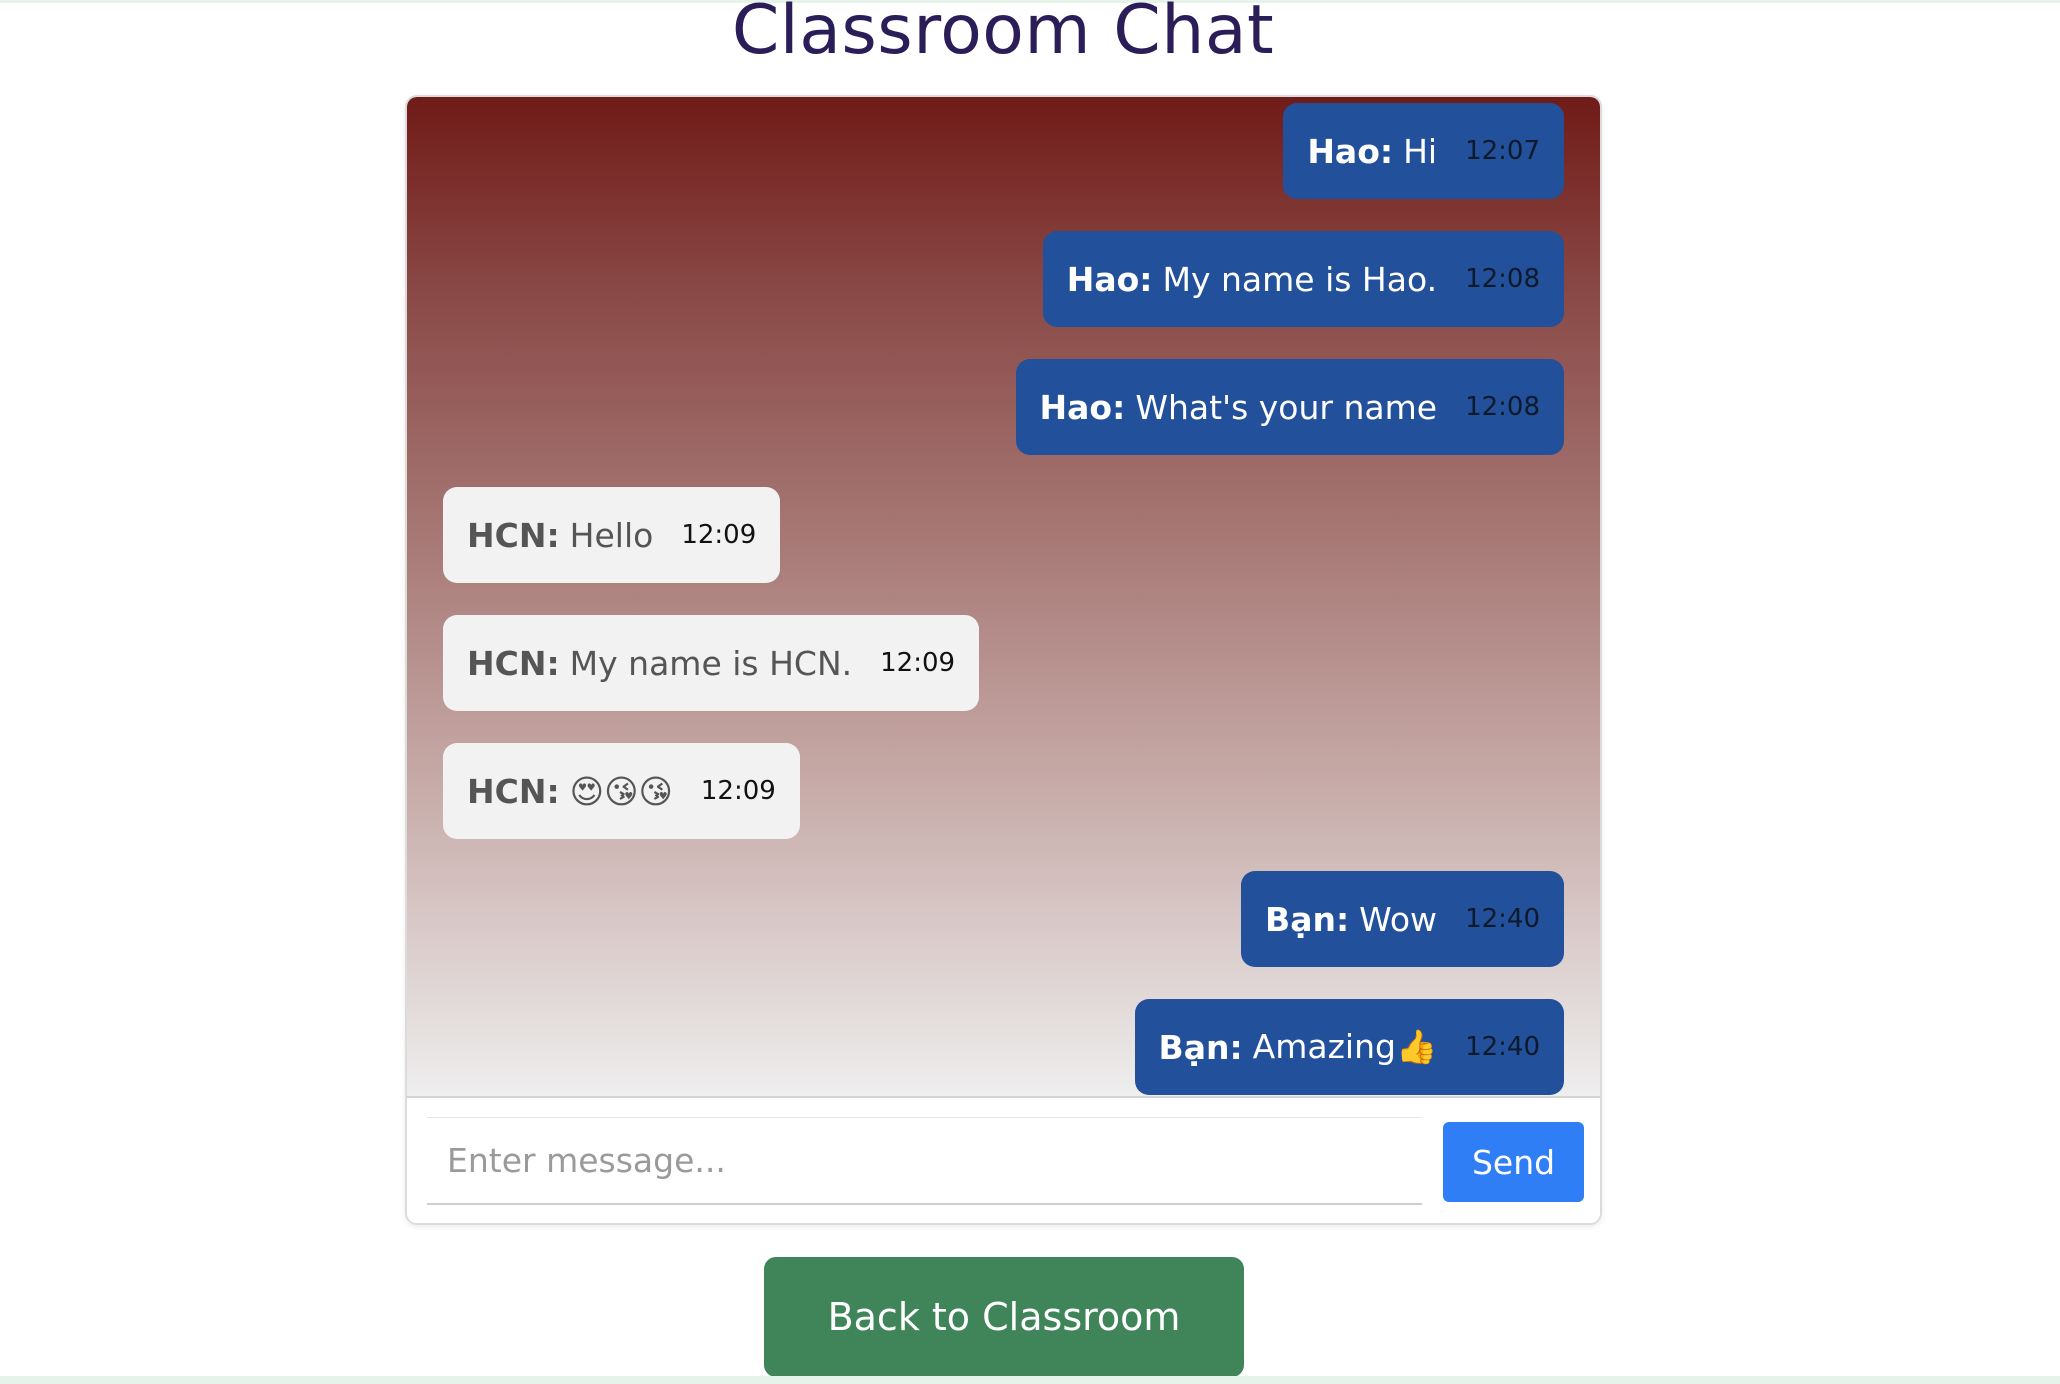 The height and width of the screenshot is (1384, 2060). I want to click on message-text: My name is Hao., so click(1300, 279).